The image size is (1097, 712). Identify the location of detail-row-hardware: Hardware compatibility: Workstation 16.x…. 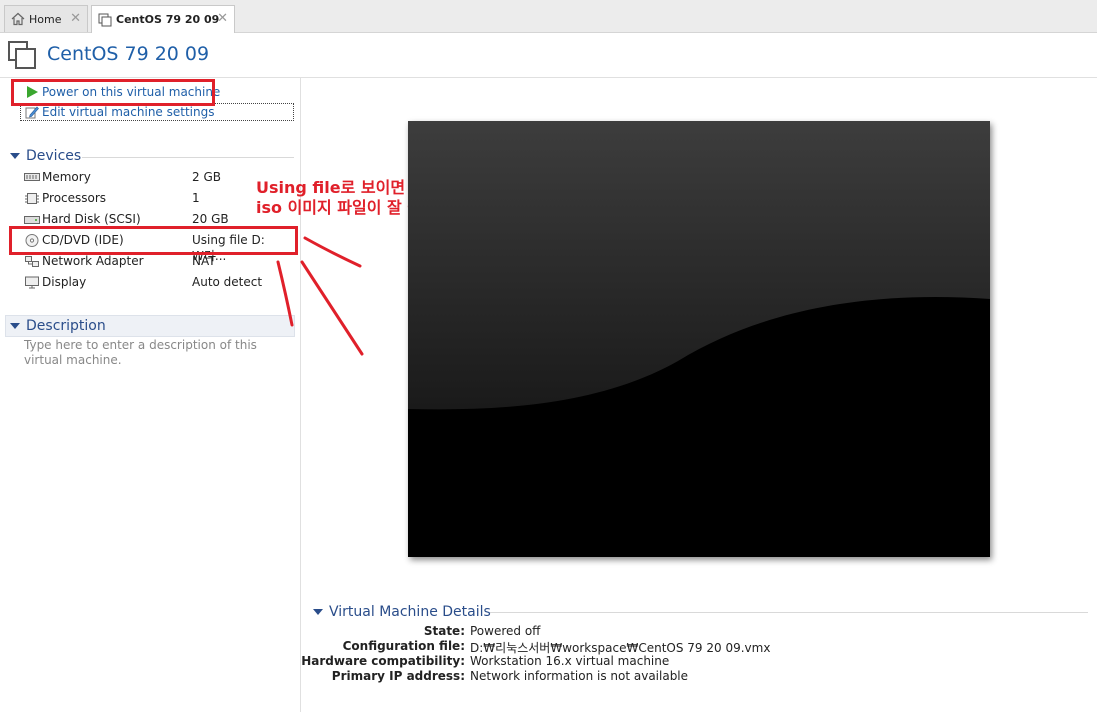
(484, 661).